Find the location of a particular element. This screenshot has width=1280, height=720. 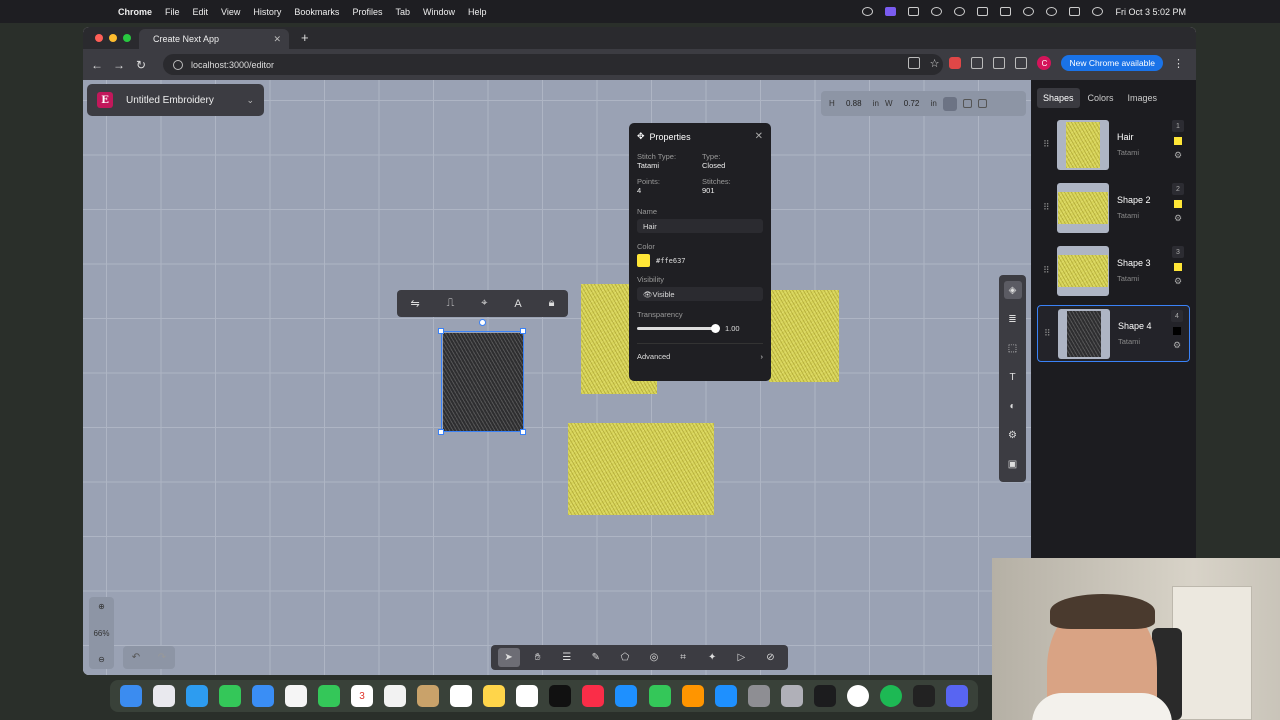

reminders-icon is located at coordinates (461, 696).